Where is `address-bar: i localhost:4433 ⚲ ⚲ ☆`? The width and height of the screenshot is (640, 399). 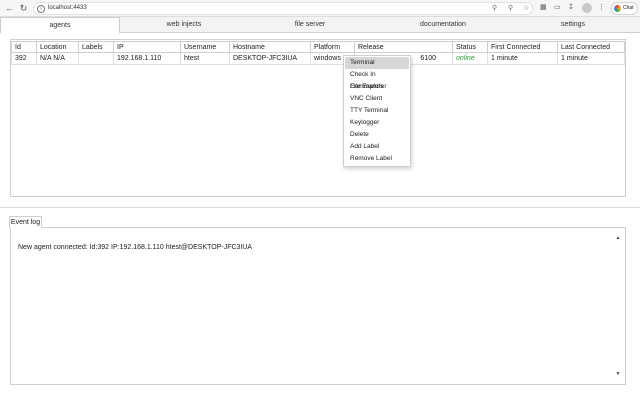 address-bar: i localhost:4433 ⚲ ⚲ ☆ is located at coordinates (283, 8).